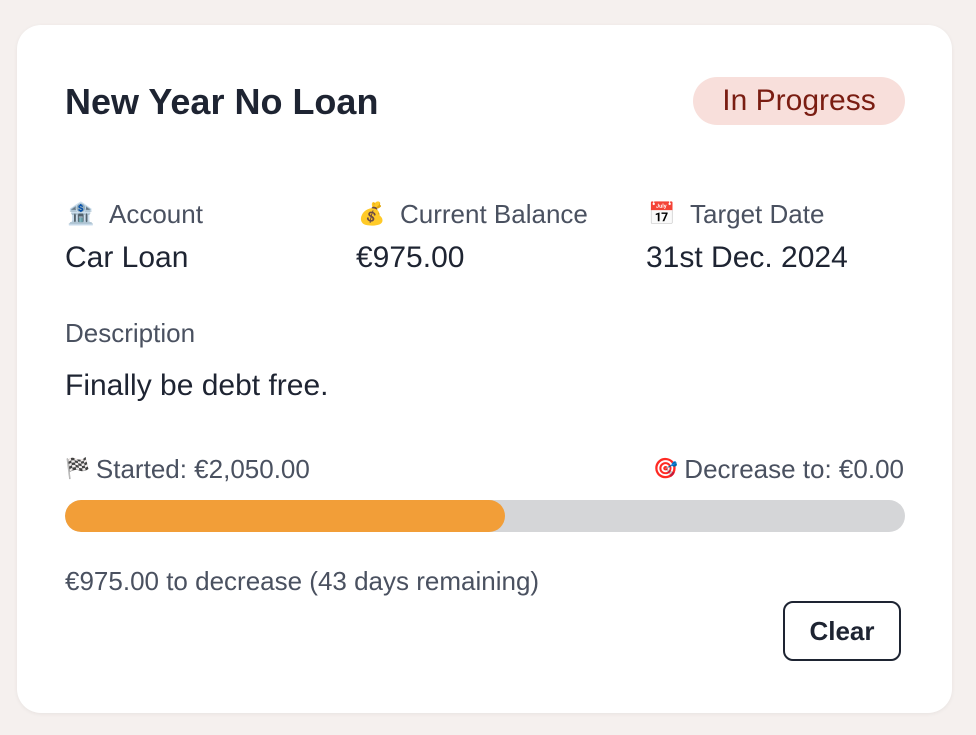 The height and width of the screenshot is (735, 976). What do you see at coordinates (127, 257) in the screenshot?
I see `account-value: Car Loan` at bounding box center [127, 257].